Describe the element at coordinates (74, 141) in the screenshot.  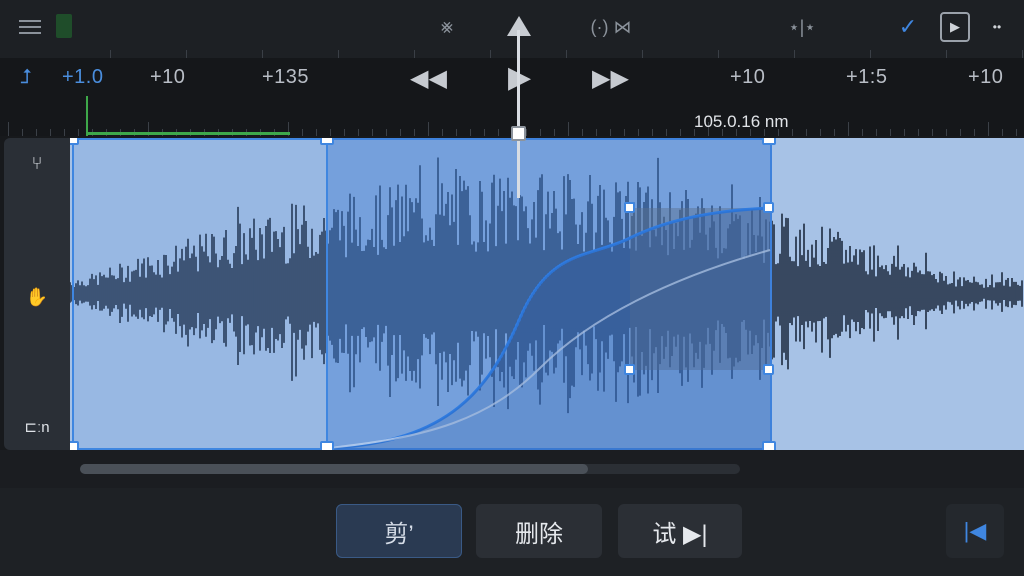
I see `selection-handle-top-left` at that location.